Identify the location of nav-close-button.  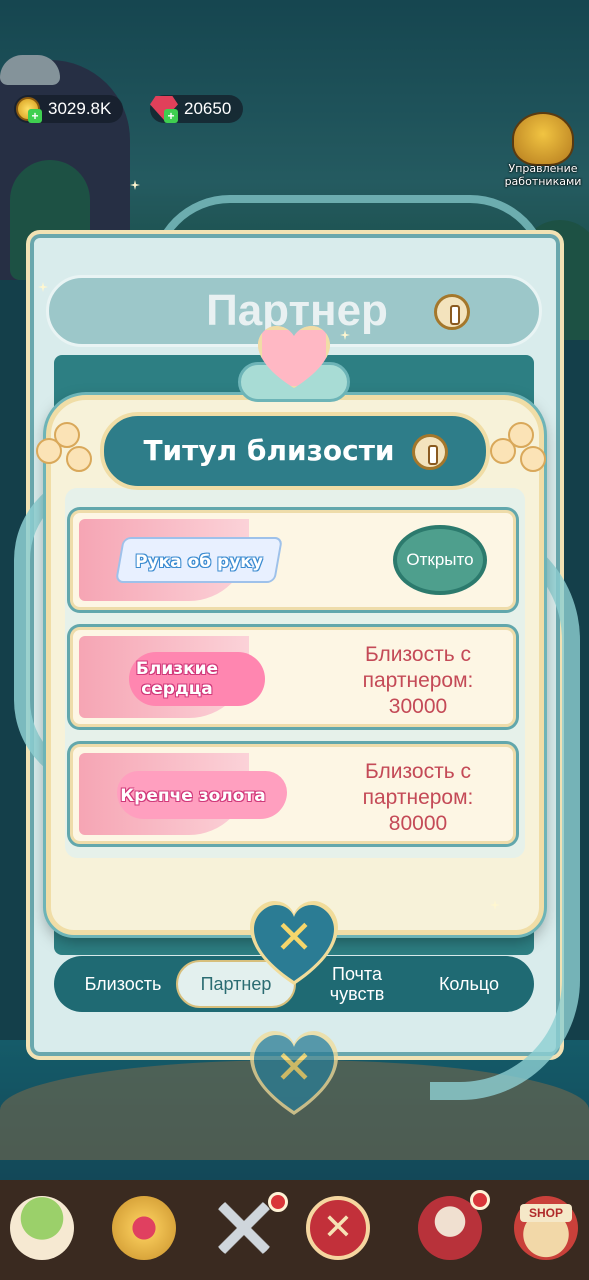
(338, 1228).